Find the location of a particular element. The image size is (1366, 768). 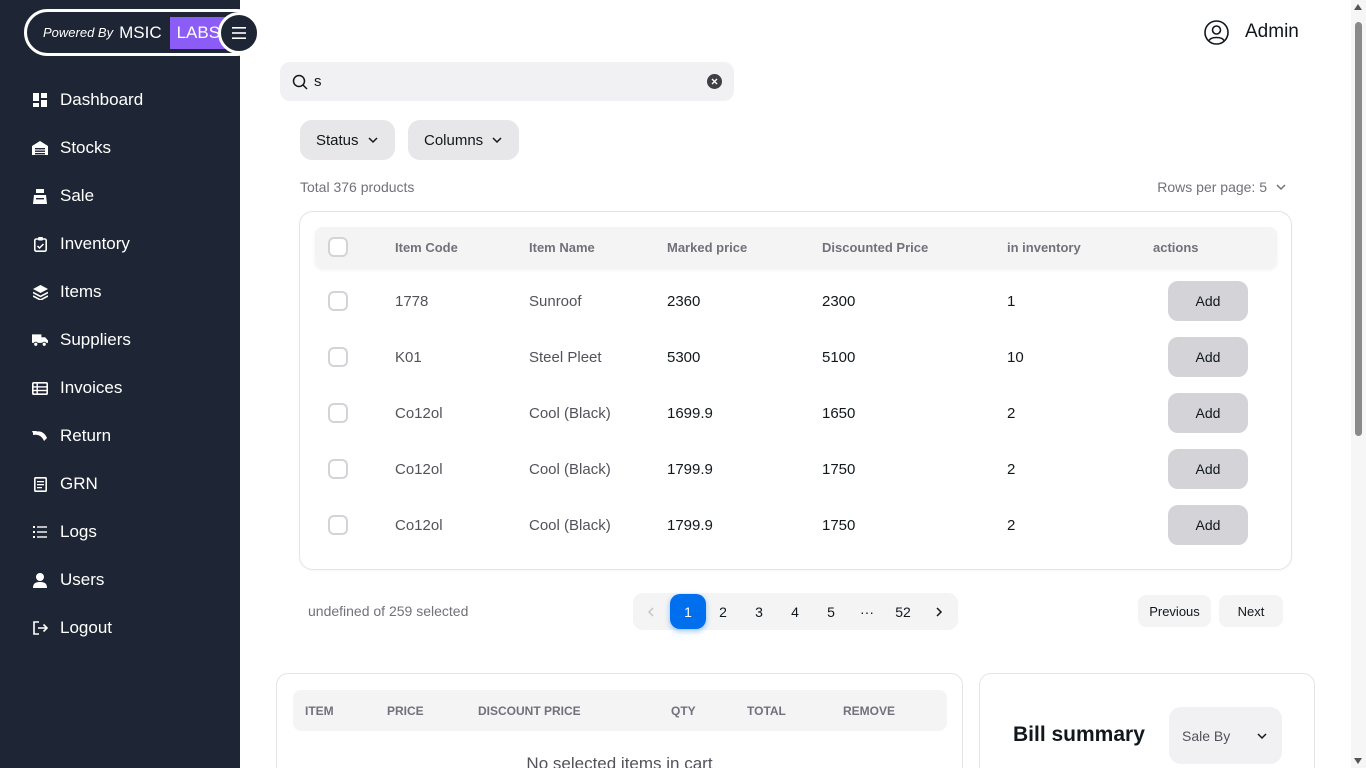

warehouse-icon is located at coordinates (40, 148).